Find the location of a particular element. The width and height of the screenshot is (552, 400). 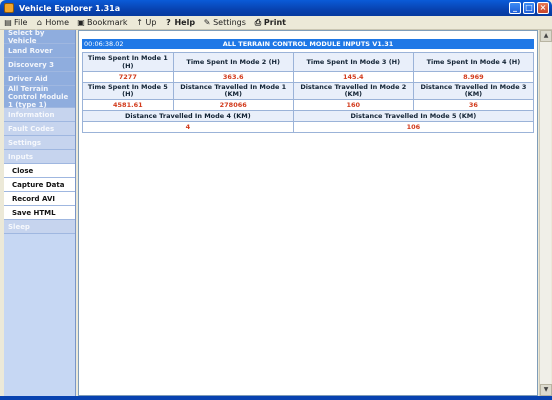

cell-value: 160 is located at coordinates (353, 105).